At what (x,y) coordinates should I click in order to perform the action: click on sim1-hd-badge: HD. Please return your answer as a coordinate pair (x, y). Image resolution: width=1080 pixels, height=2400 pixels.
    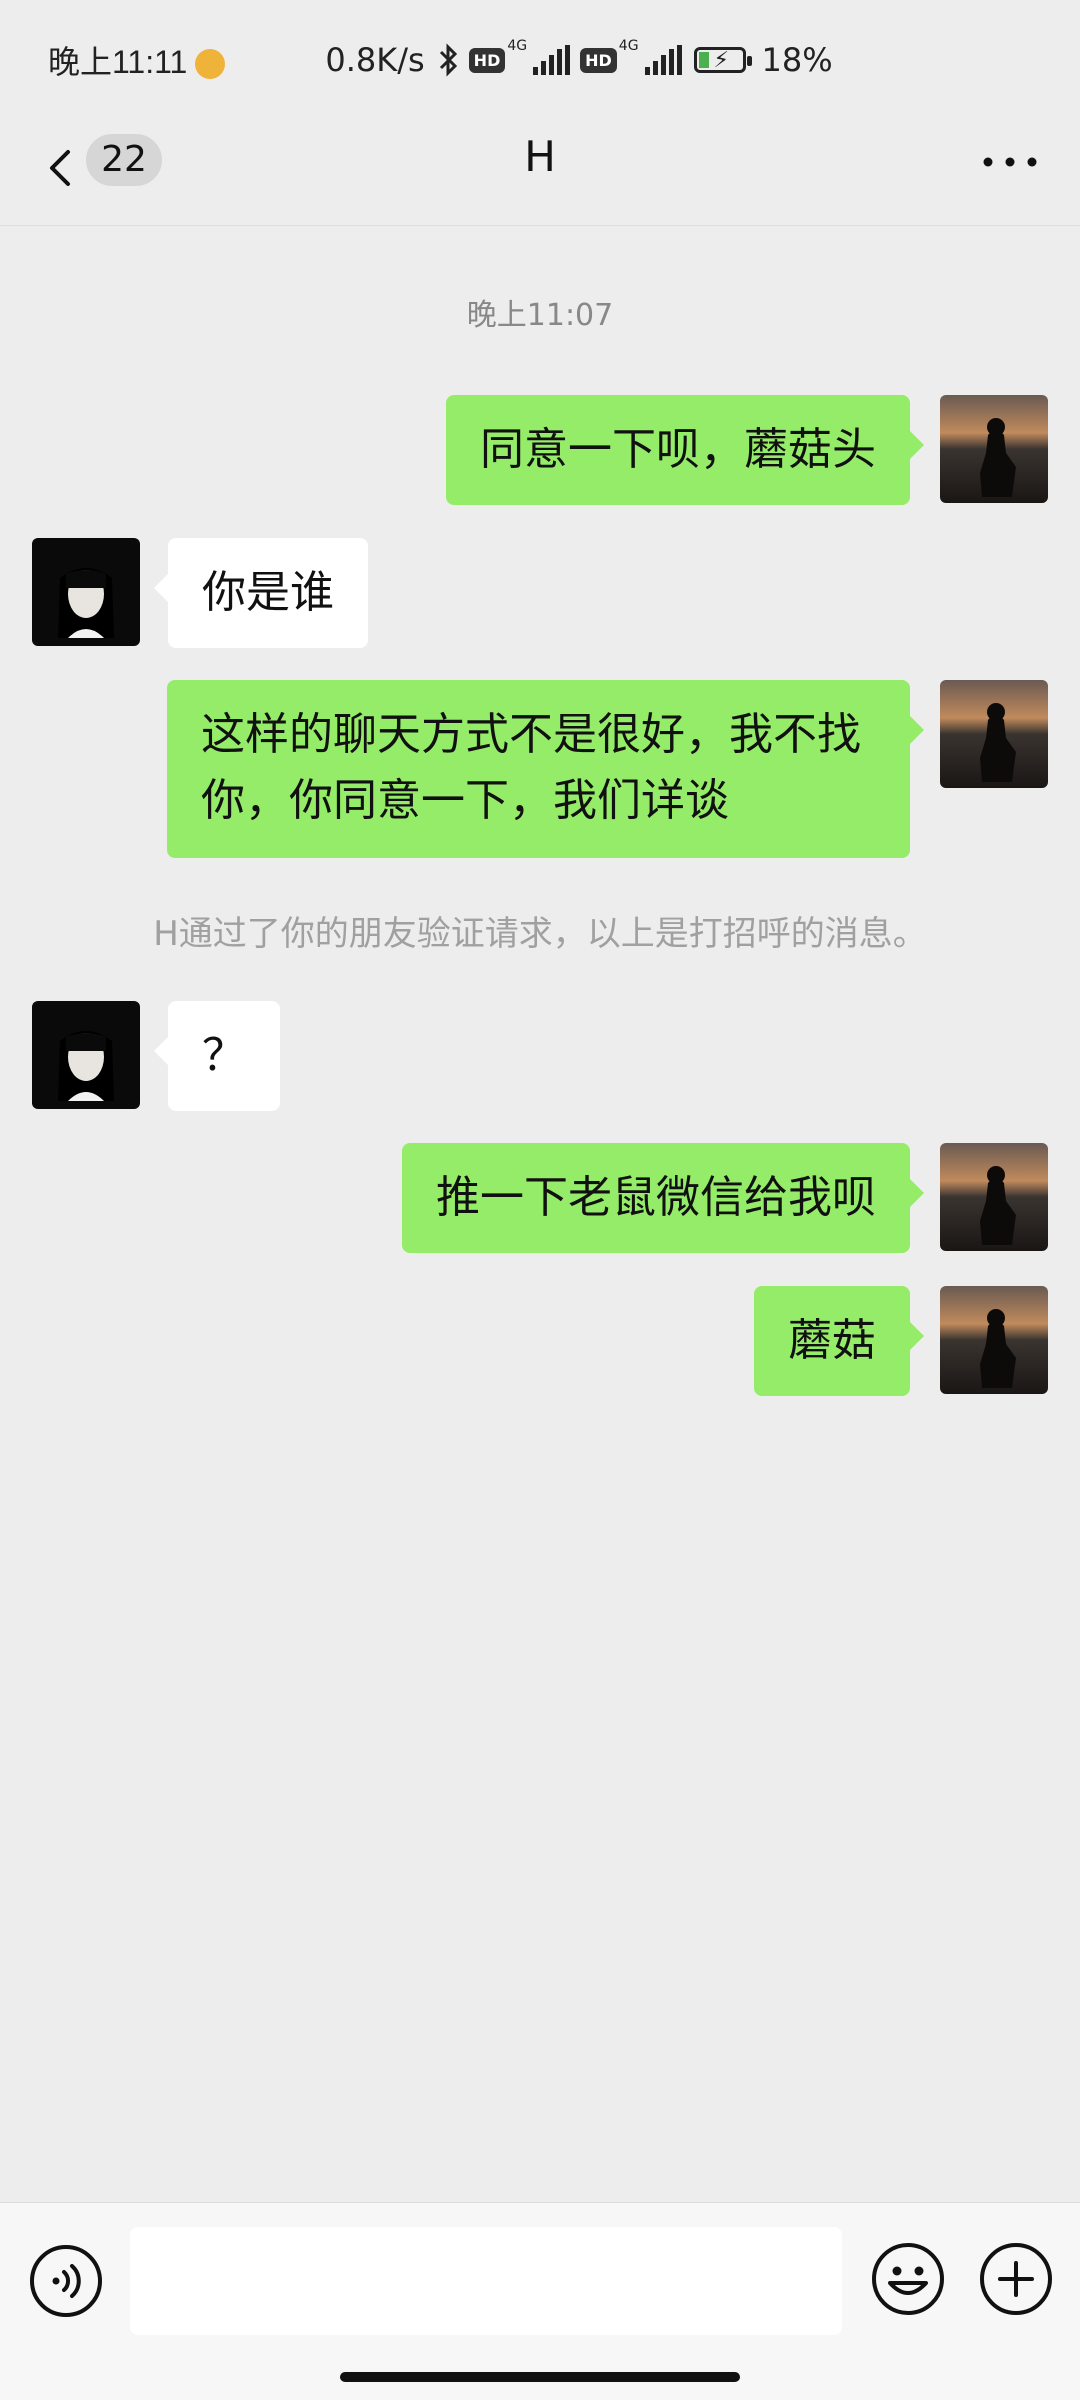
    Looking at the image, I should click on (487, 60).